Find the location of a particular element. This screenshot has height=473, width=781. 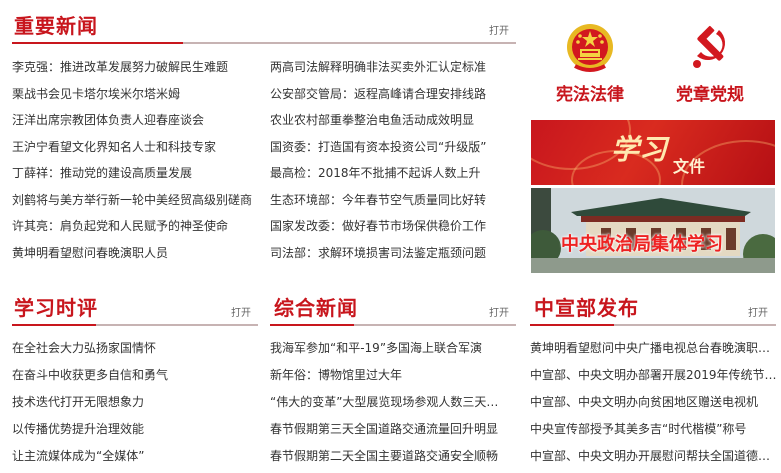

list-item: 春节假期第三天全国道路交通流量回升明显 is located at coordinates (393, 429).